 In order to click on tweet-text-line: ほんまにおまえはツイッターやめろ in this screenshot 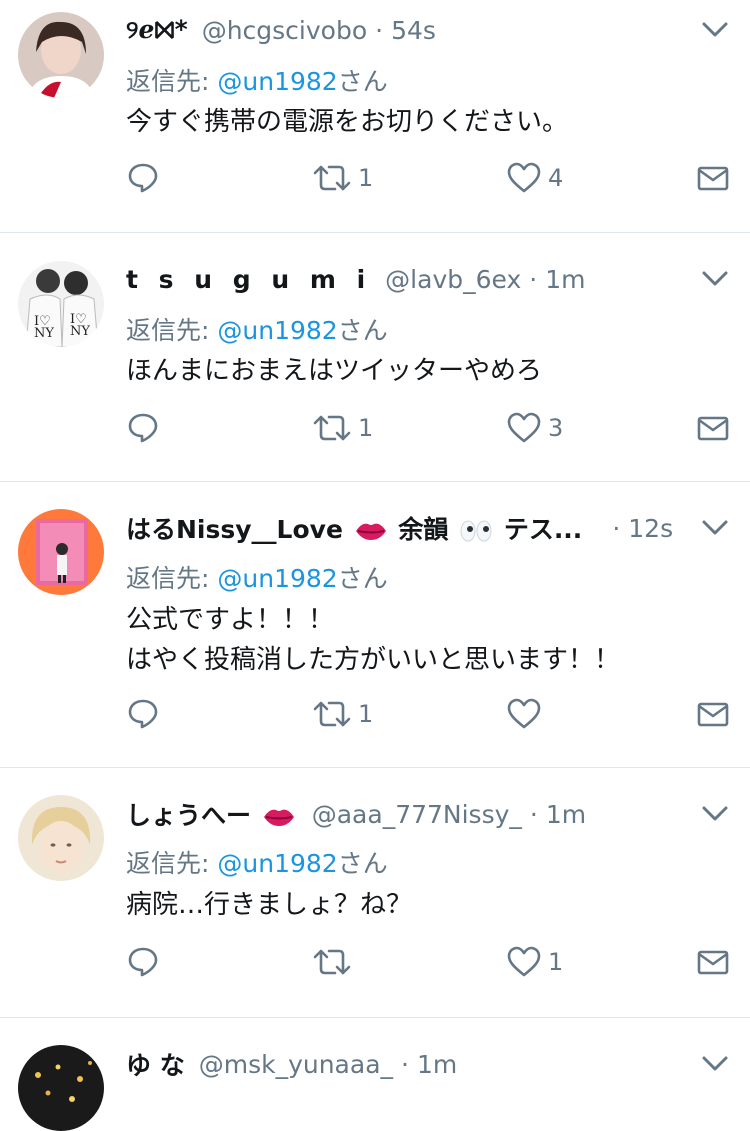, I will do `click(334, 371)`.